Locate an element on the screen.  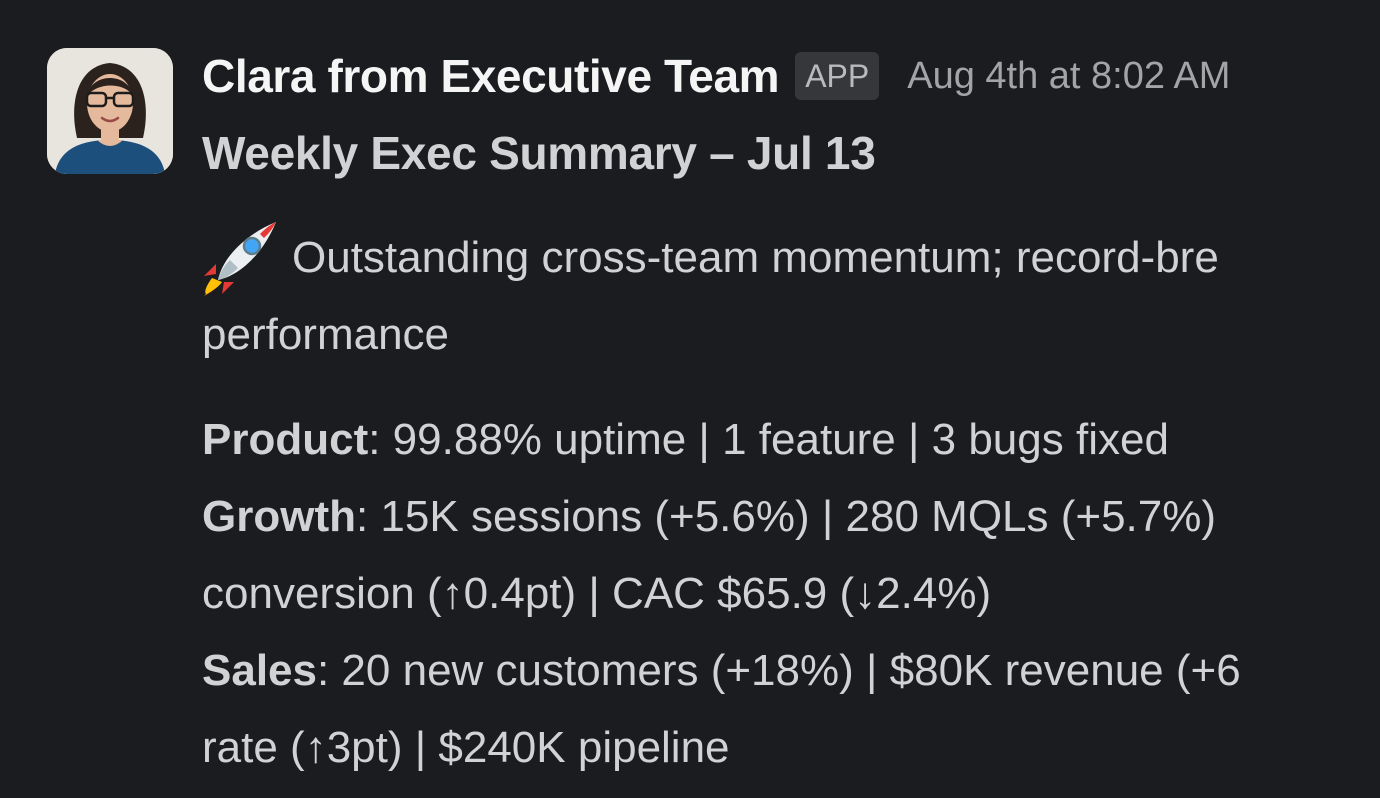
growth-label: Growth is located at coordinates (279, 516).